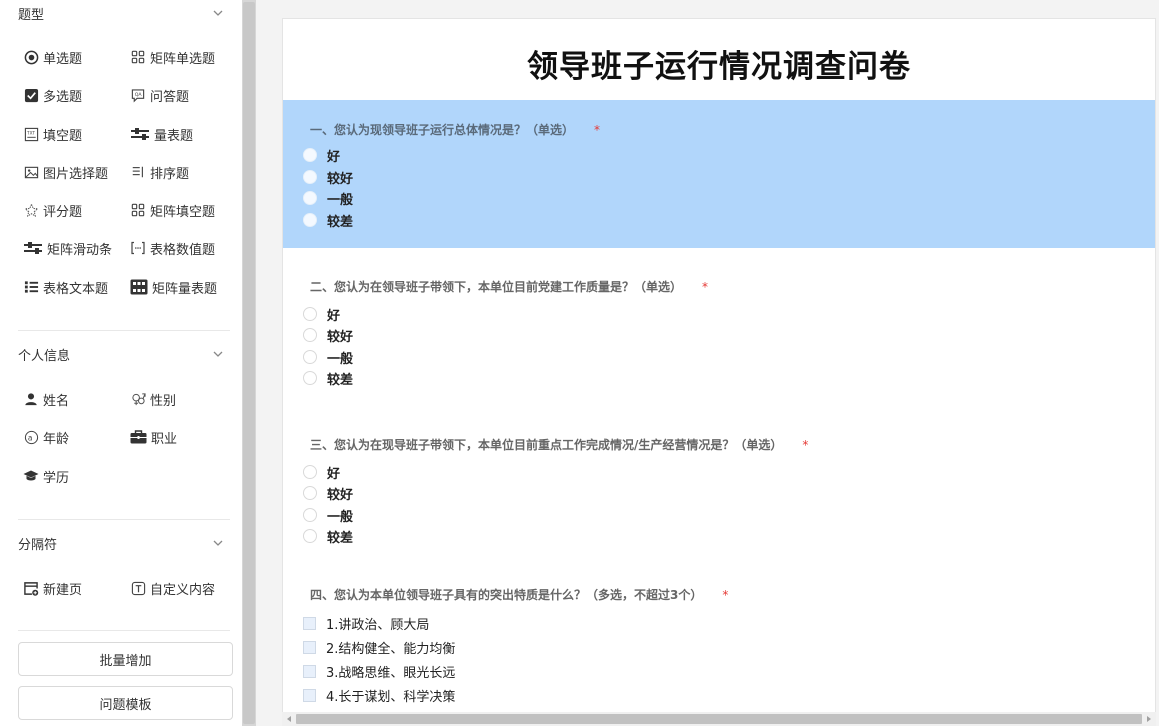 The image size is (1159, 726). What do you see at coordinates (63, 590) in the screenshot?
I see `sidebar-item-label: 新建页` at bounding box center [63, 590].